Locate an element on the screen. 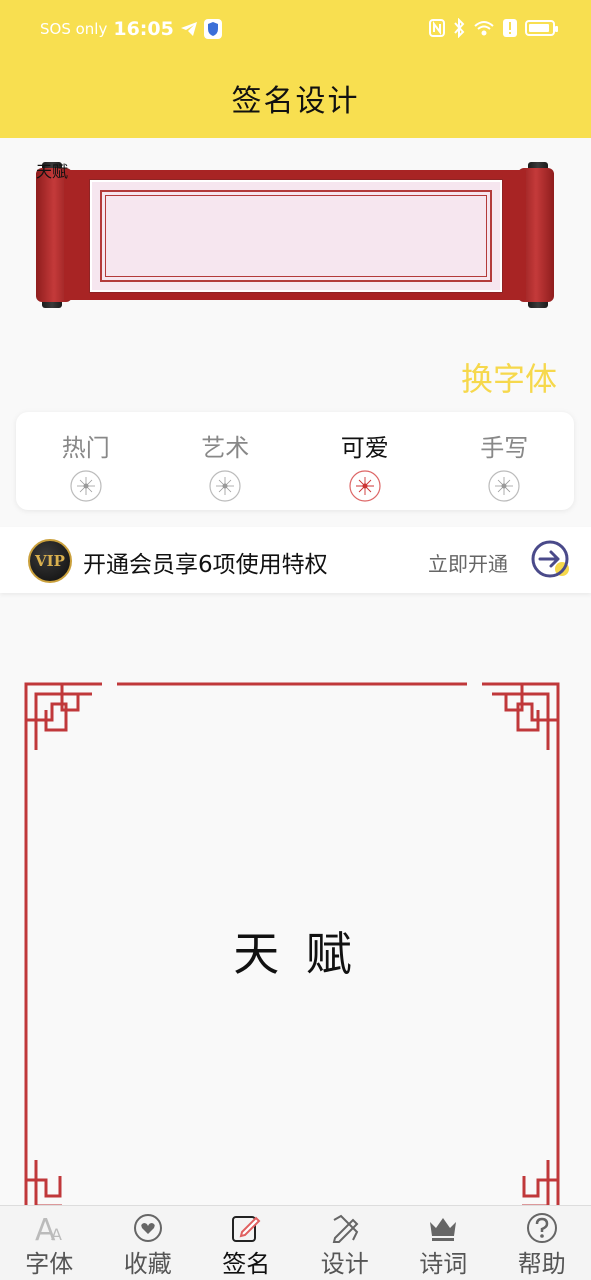 Image resolution: width=591 pixels, height=1280 pixels. nav-item-font: AA 字体 is located at coordinates (49, 1243).